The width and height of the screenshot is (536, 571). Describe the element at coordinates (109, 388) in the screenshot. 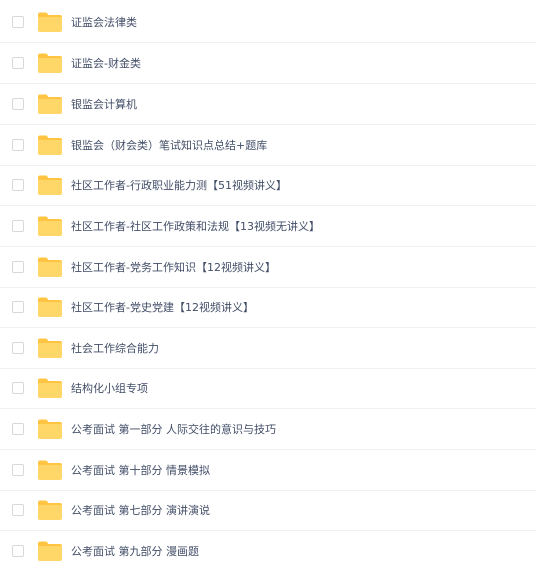

I see `folder-name: 结构化小组专项` at that location.